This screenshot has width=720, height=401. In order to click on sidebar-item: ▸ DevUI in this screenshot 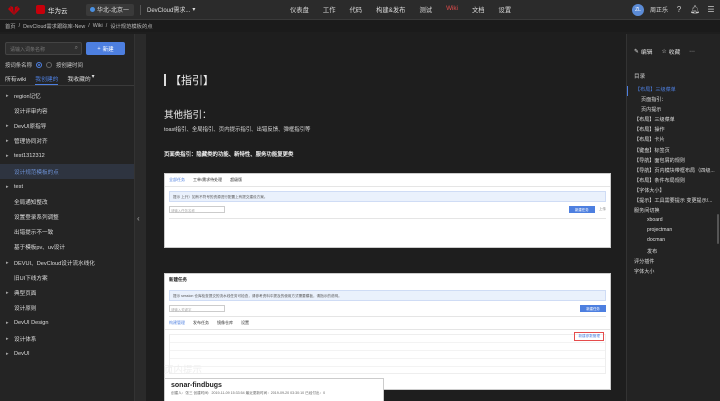, I will do `click(67, 353)`.